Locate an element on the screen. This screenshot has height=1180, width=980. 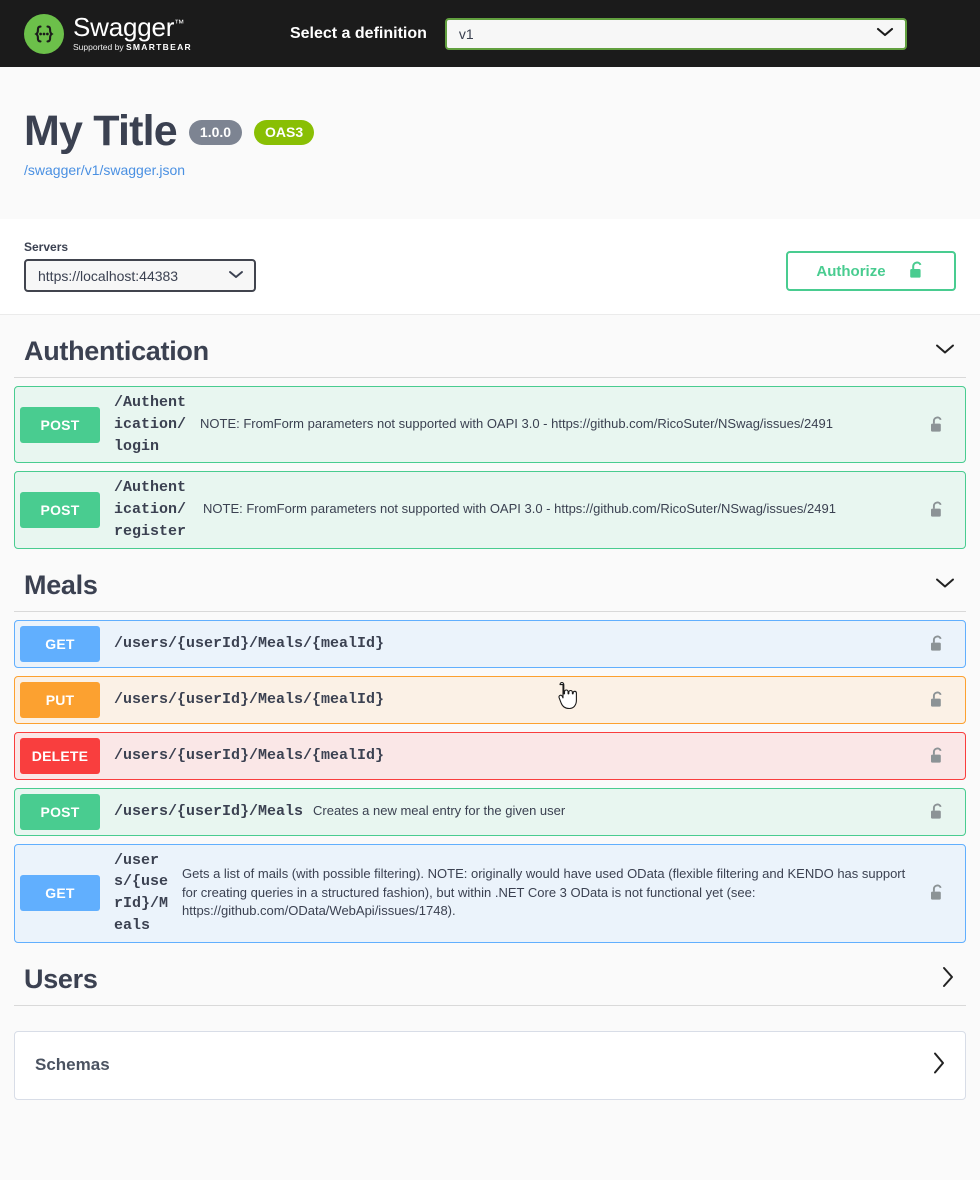
operation-path: /Authentication/register is located at coordinates (150, 509).